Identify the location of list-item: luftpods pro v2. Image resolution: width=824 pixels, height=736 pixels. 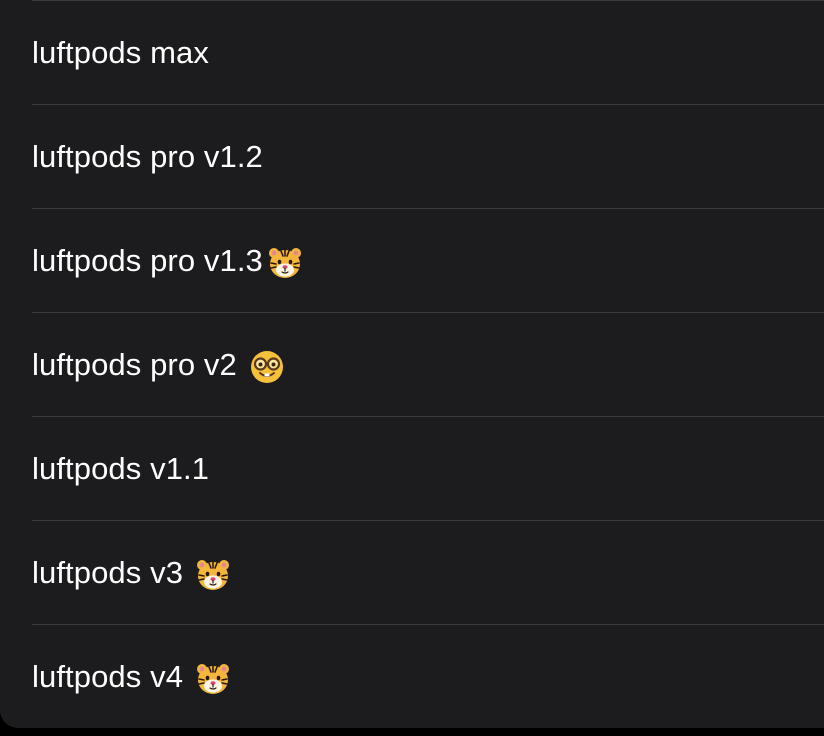
(412, 365).